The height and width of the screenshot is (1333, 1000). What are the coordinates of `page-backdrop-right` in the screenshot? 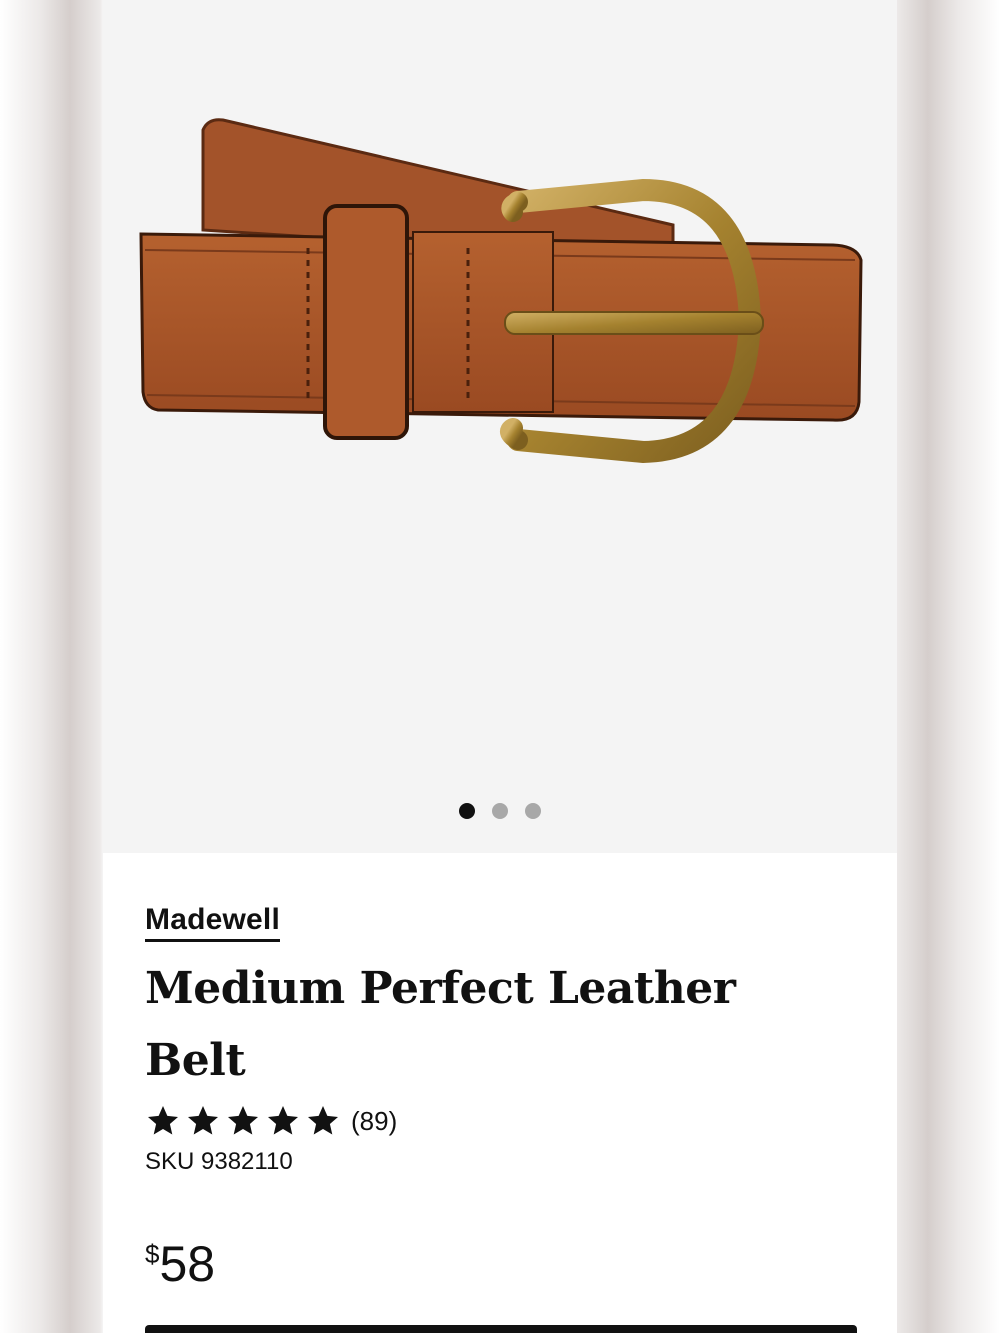 It's located at (948, 666).